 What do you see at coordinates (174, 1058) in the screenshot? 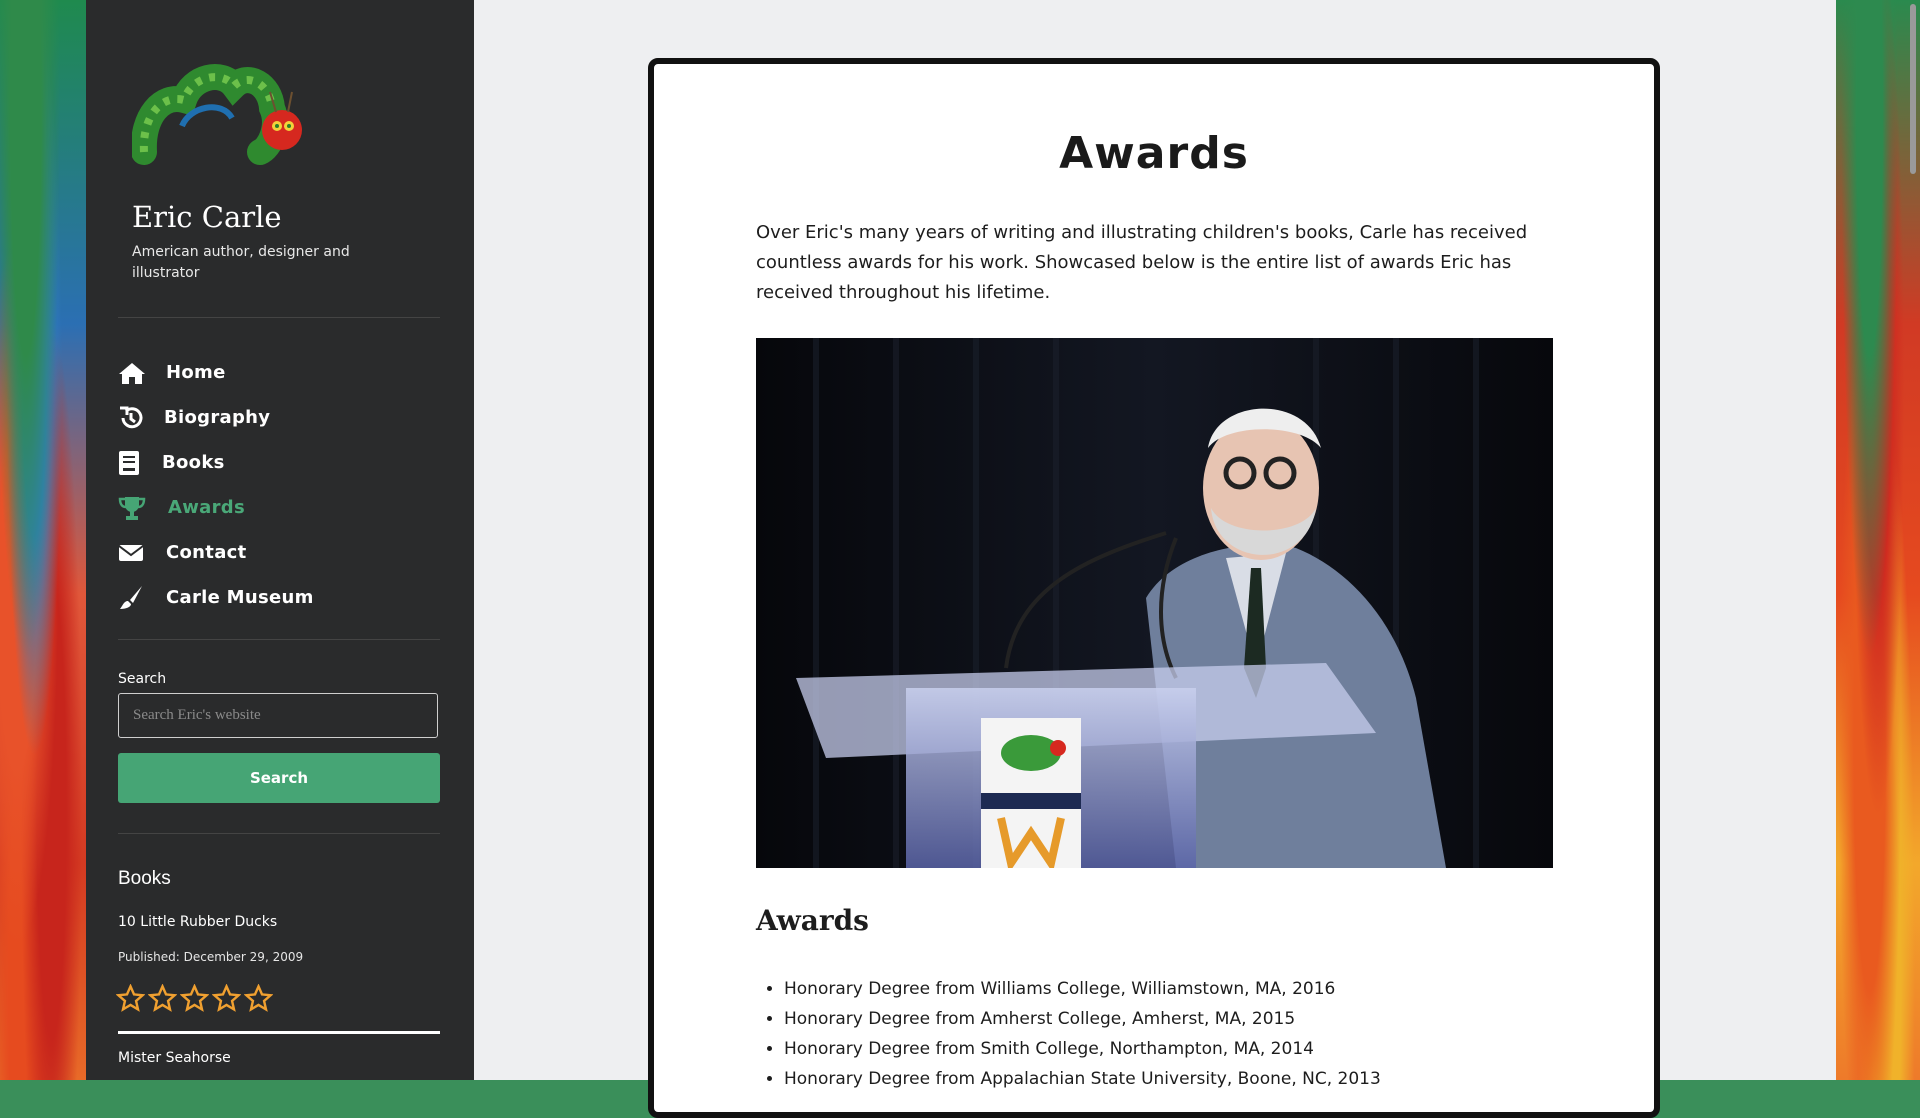
I see `book-title-link: Mister Seahorse` at bounding box center [174, 1058].